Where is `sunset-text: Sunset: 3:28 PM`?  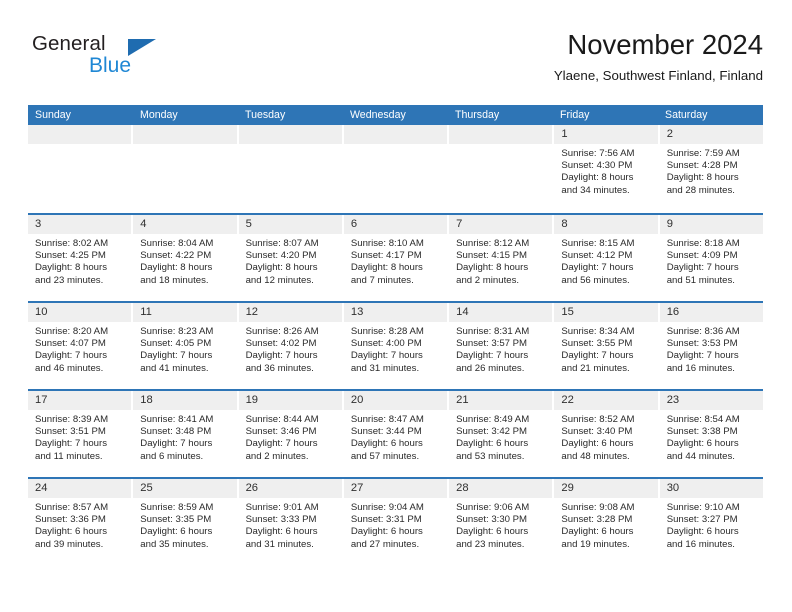 sunset-text: Sunset: 3:28 PM is located at coordinates (597, 520).